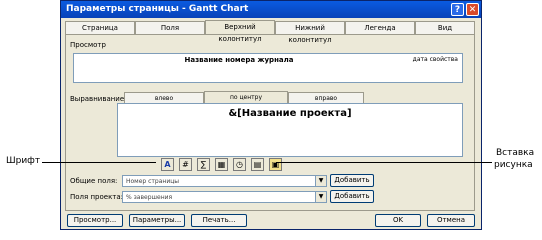 This screenshot has width=542, height=240. Describe the element at coordinates (275, 164) in the screenshot. I see `insert-picture-button-icon: ▣` at that location.